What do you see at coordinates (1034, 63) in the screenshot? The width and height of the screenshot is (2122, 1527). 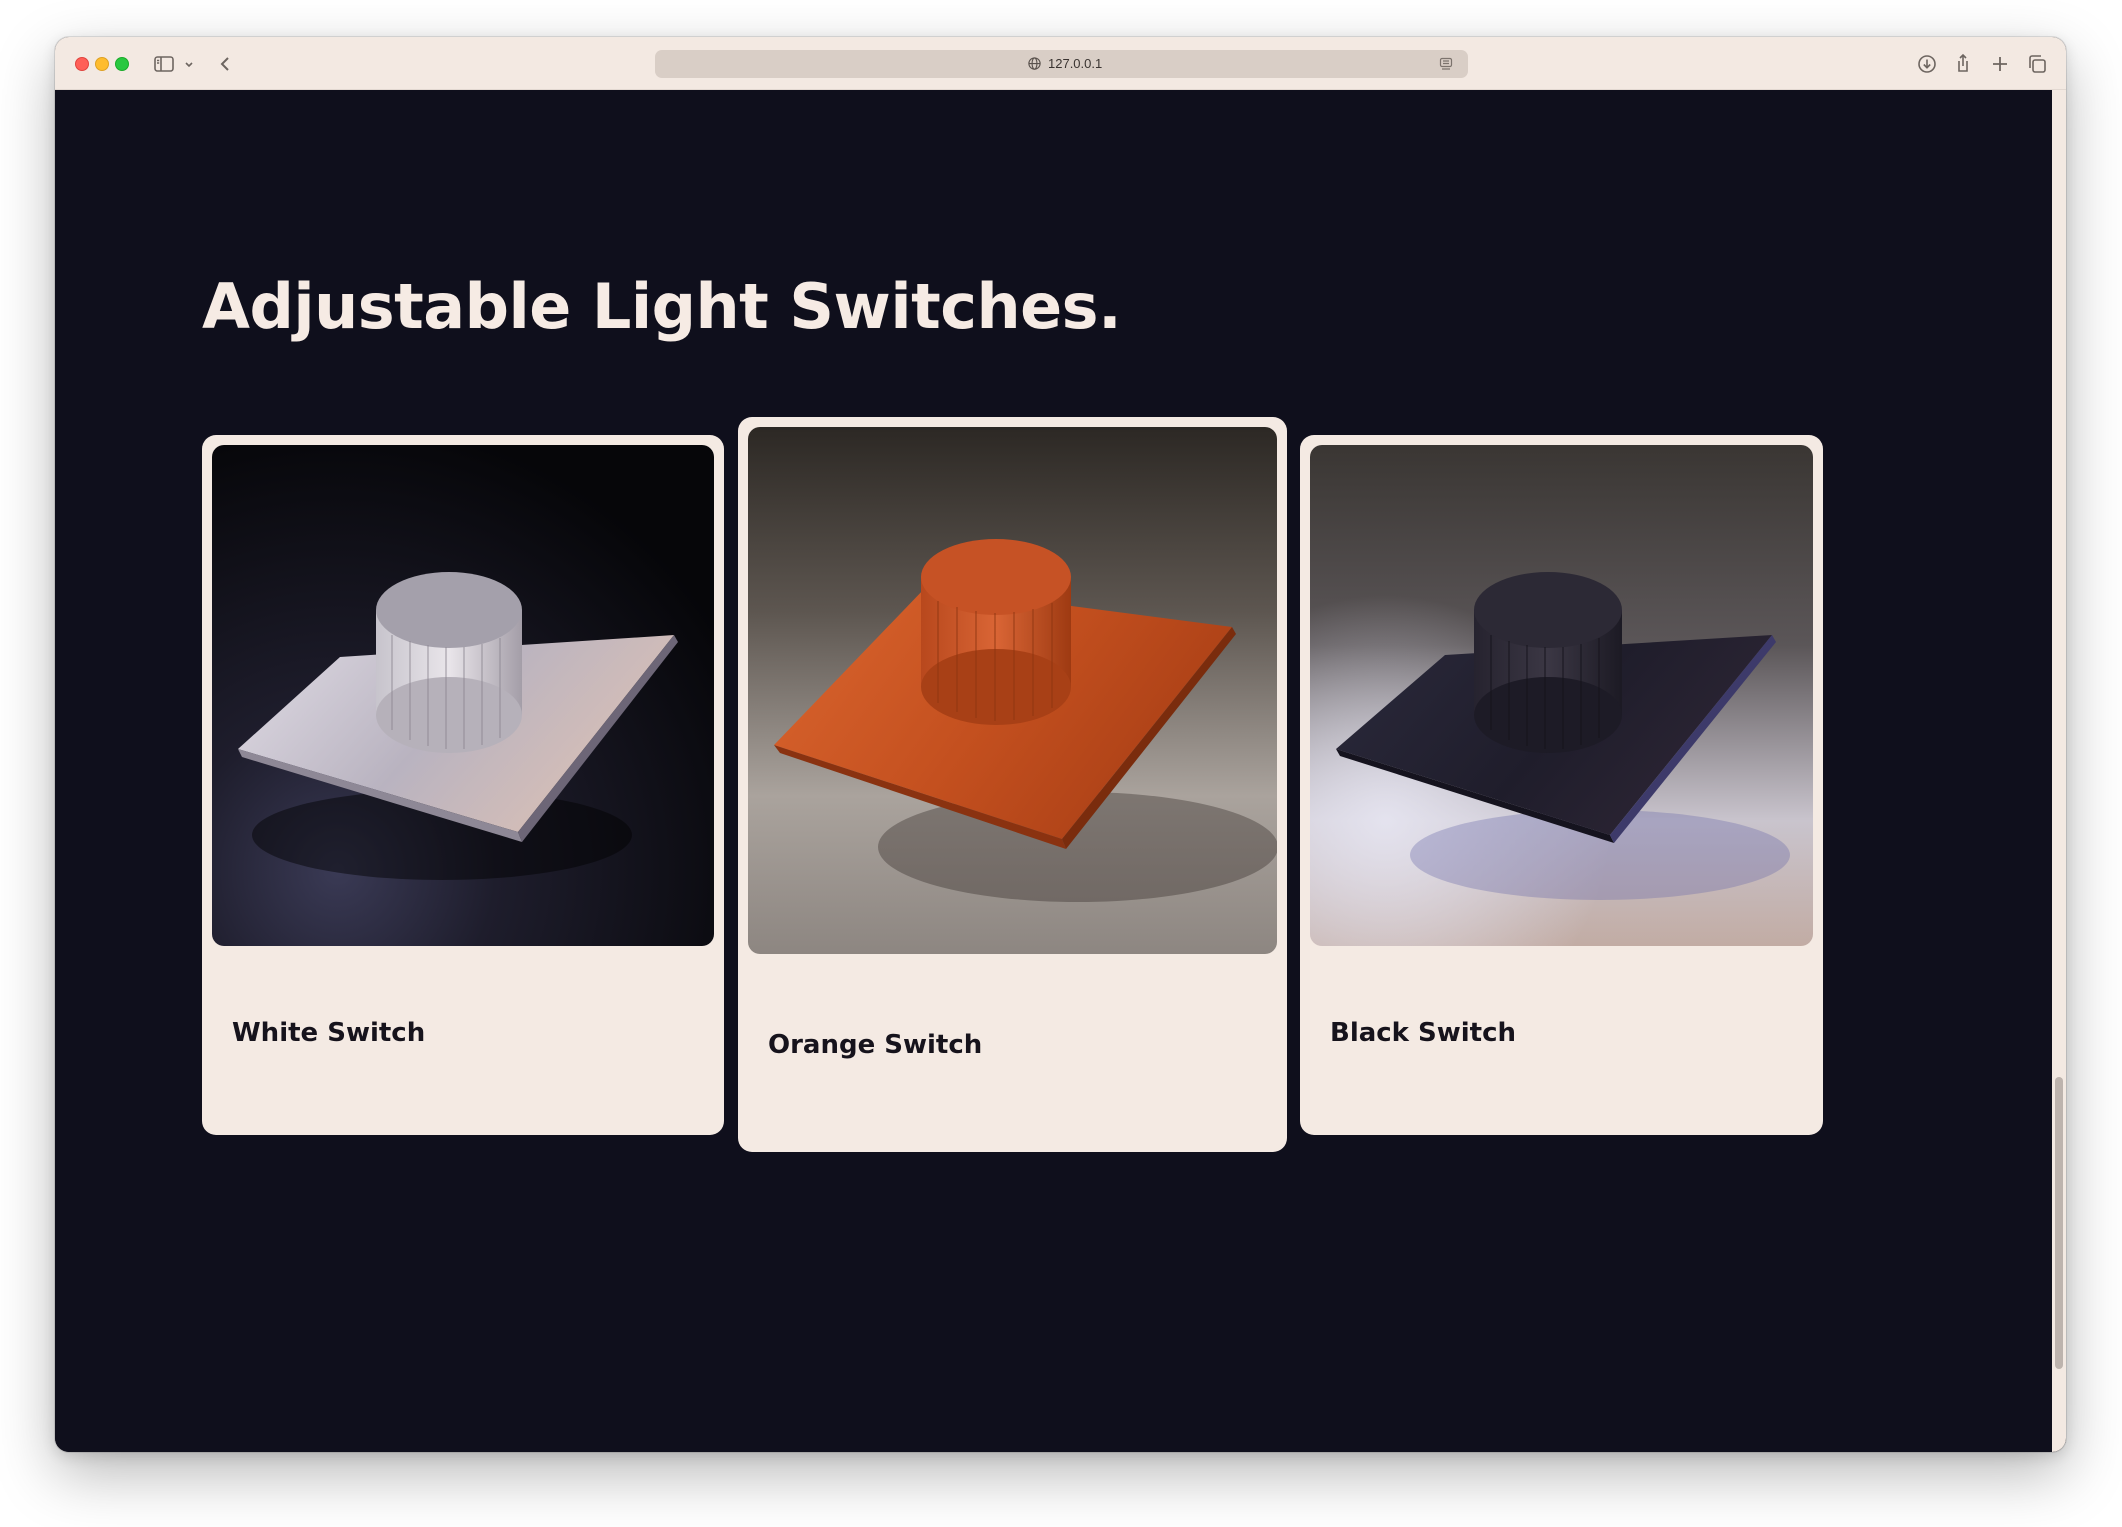 I see `globe-icon` at bounding box center [1034, 63].